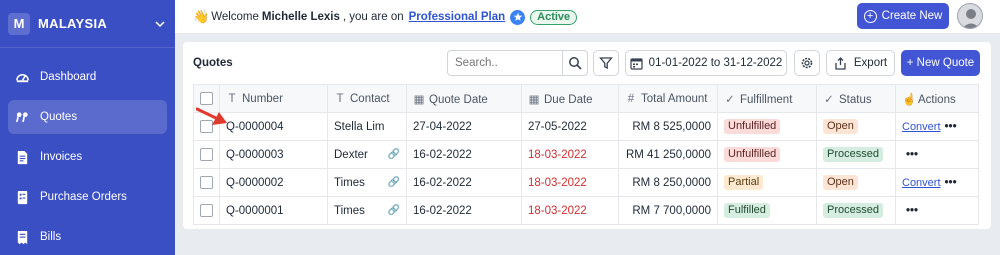 The image size is (1000, 255). Describe the element at coordinates (829, 99) in the screenshot. I see `check-circle-icon: ✓` at that location.